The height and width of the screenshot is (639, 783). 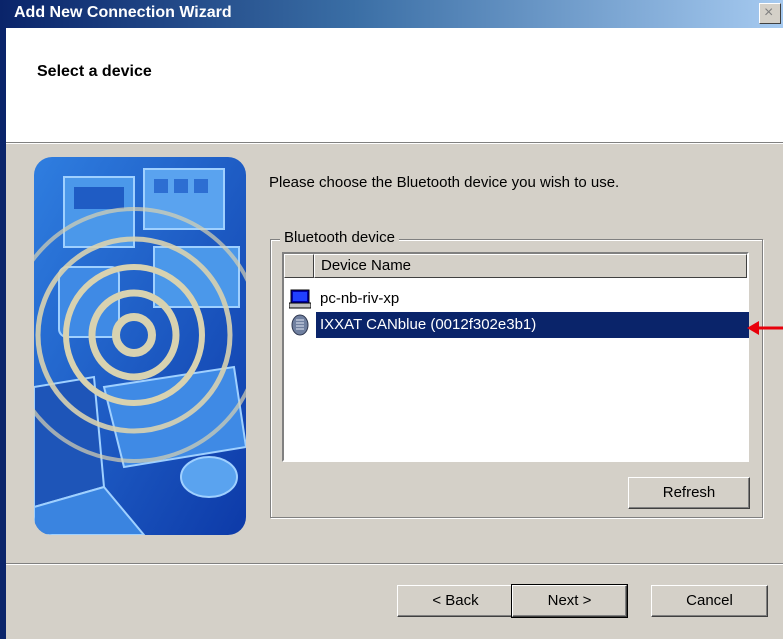 What do you see at coordinates (299, 266) in the screenshot?
I see `column-header-icon` at bounding box center [299, 266].